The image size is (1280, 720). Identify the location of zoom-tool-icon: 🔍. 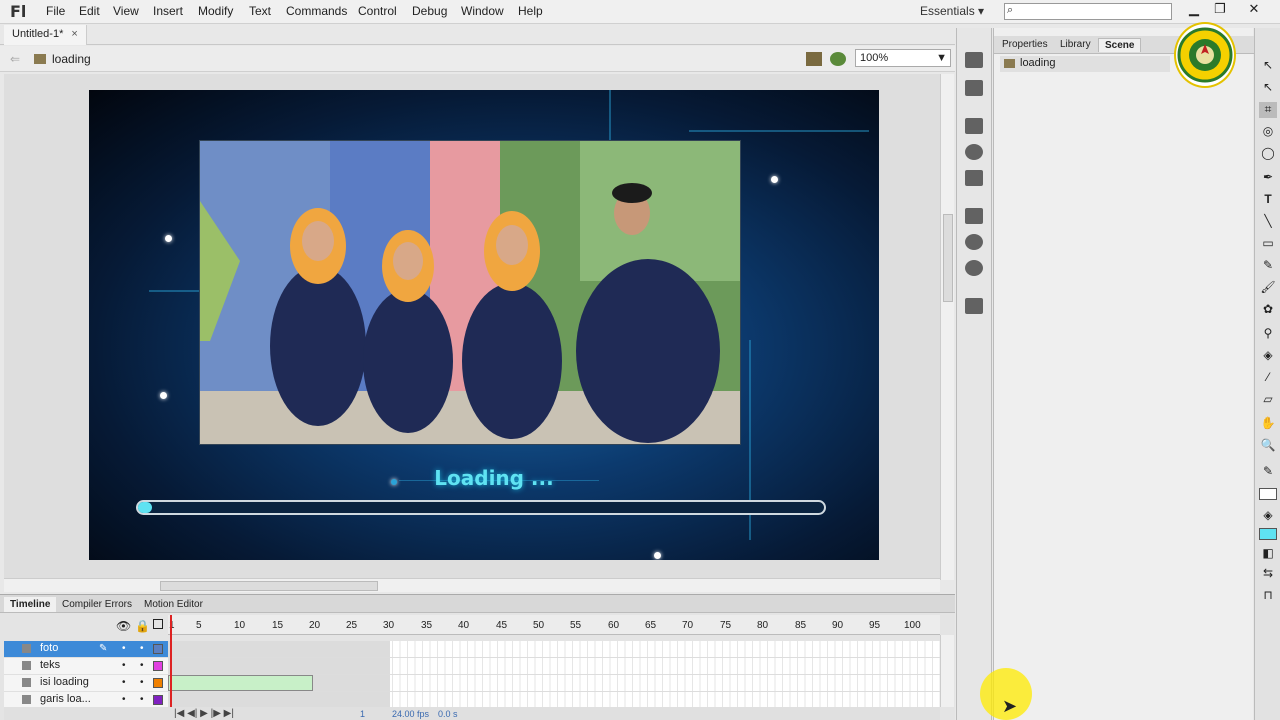
(1268, 446).